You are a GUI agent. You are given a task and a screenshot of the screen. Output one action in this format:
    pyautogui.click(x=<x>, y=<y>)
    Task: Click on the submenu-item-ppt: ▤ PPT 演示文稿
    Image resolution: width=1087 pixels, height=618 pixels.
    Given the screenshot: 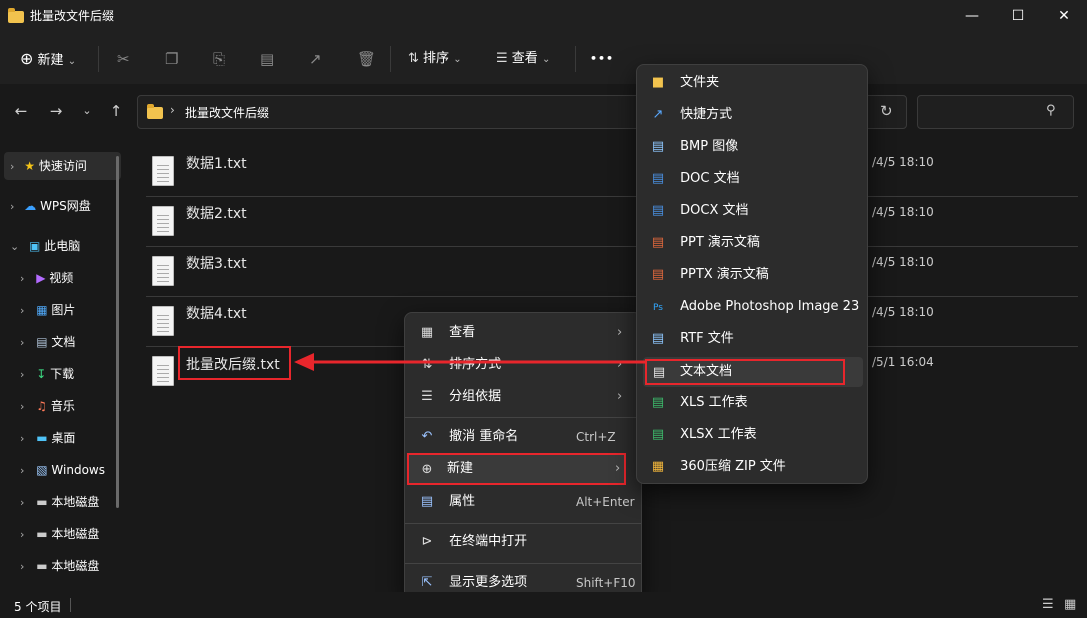 What is the action you would take?
    pyautogui.click(x=705, y=243)
    